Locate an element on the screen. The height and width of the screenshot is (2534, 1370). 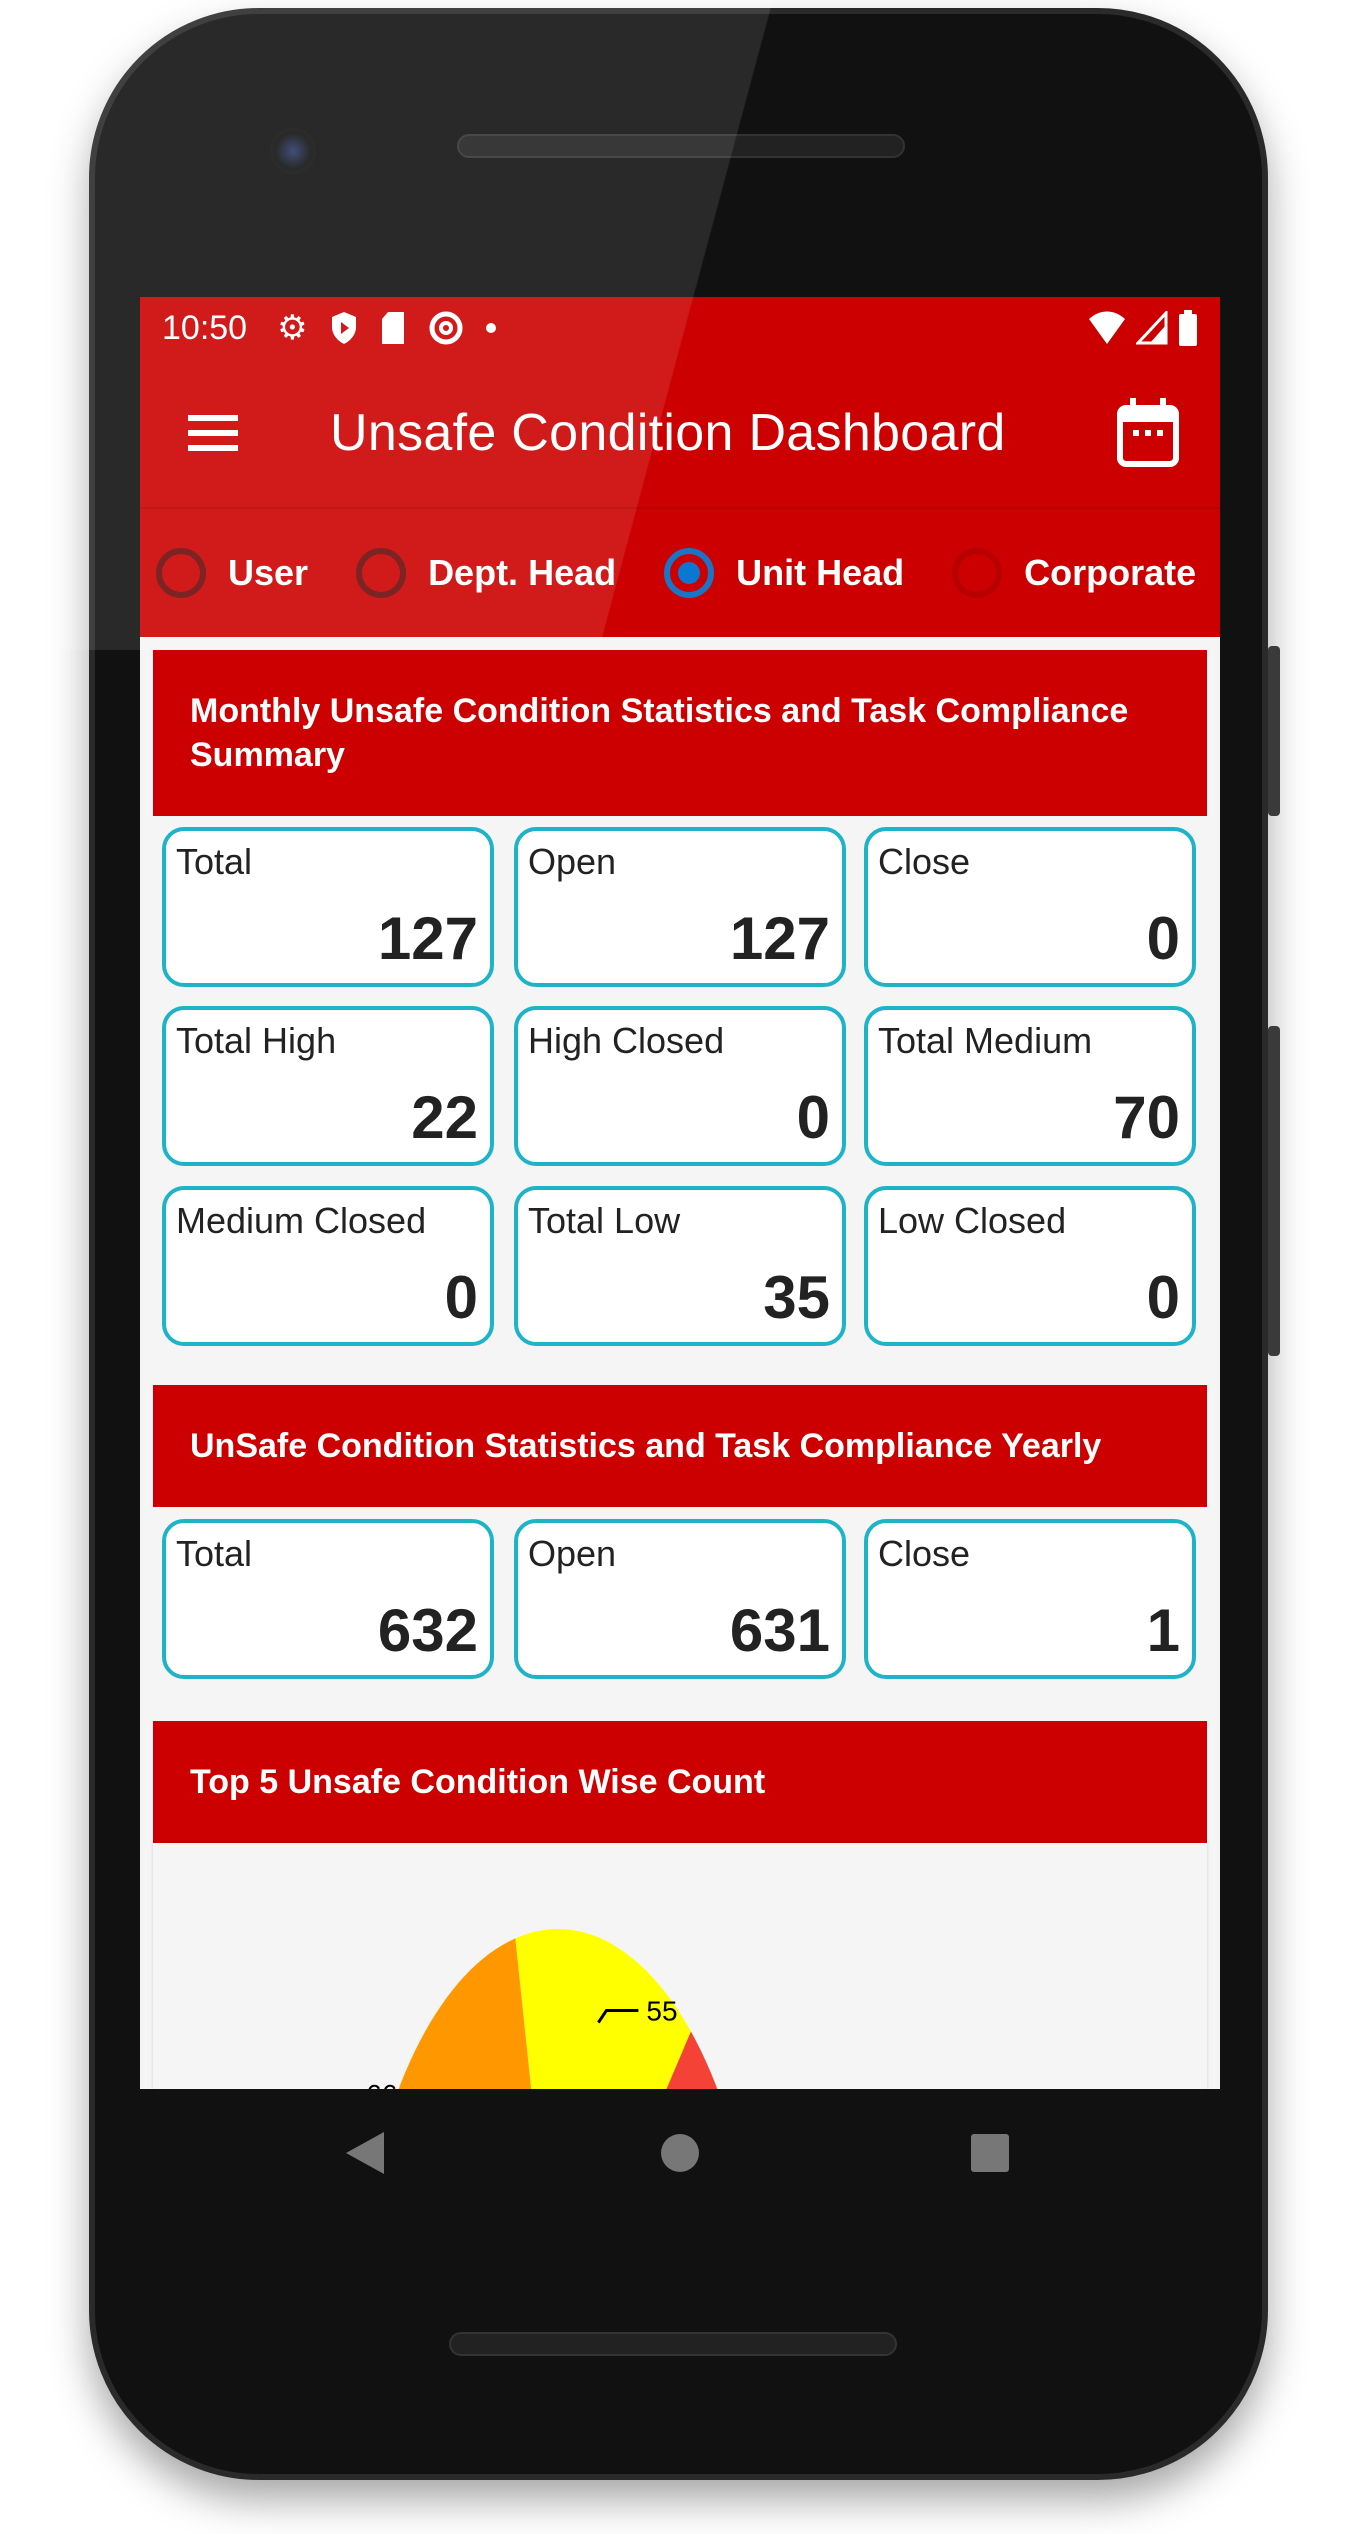
stat-card: Low Closed 0 is located at coordinates (1030, 1266).